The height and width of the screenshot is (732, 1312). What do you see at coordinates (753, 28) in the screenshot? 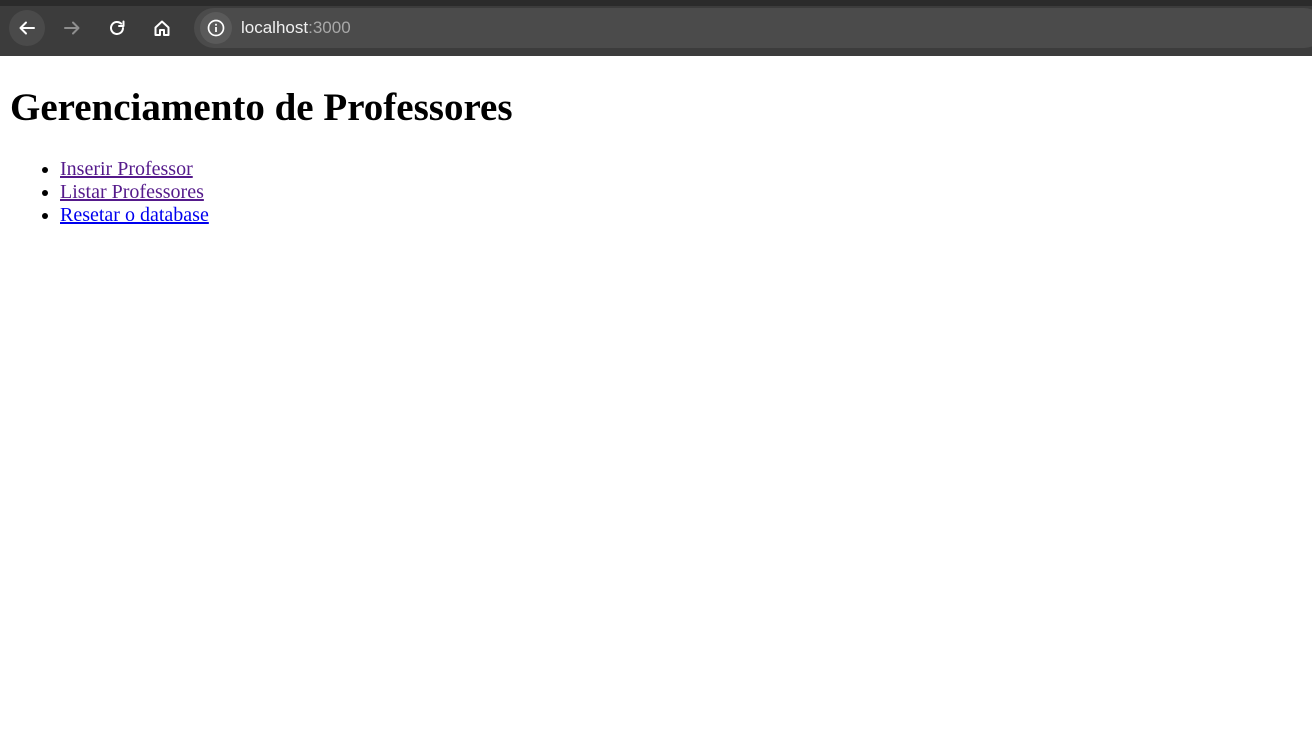
I see `address-bar: localhost:3000` at bounding box center [753, 28].